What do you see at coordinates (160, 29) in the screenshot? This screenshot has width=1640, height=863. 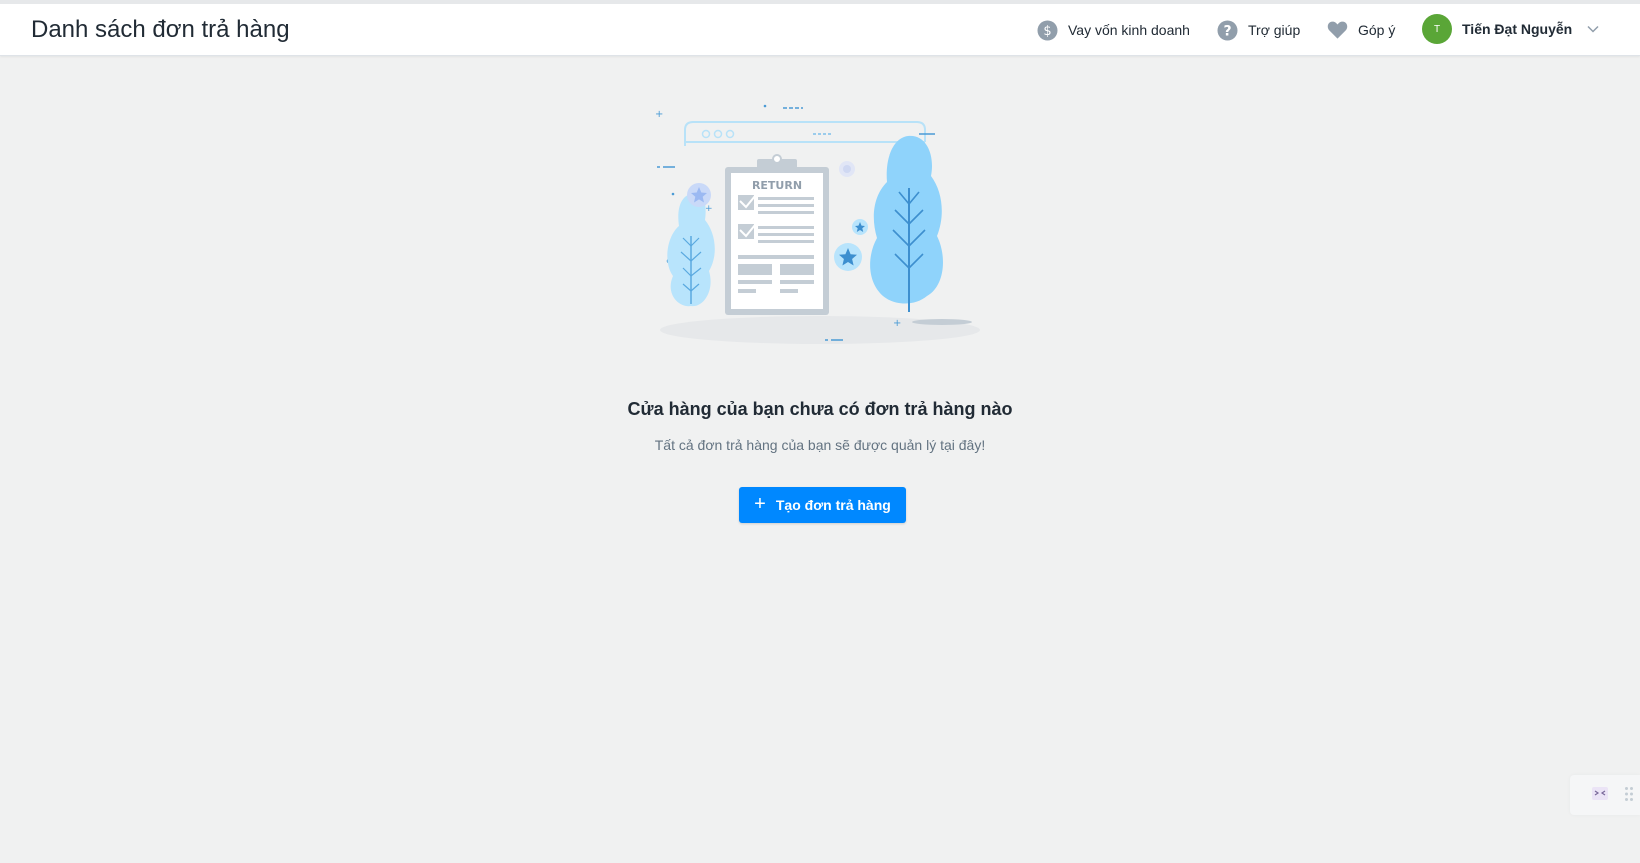 I see `page-title: Danh sách đơn trả hàng` at bounding box center [160, 29].